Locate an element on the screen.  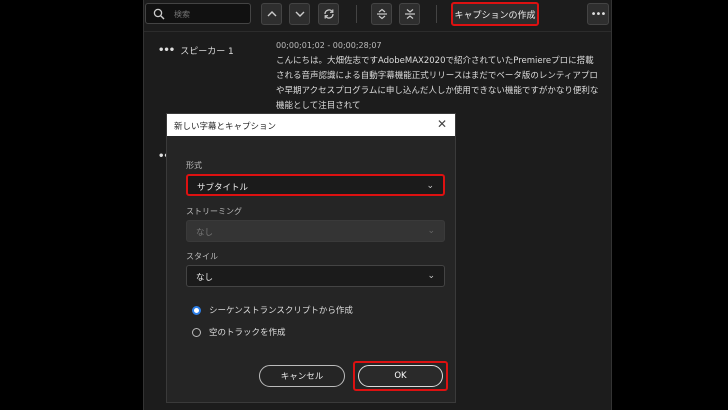
split-button is located at coordinates (381, 14).